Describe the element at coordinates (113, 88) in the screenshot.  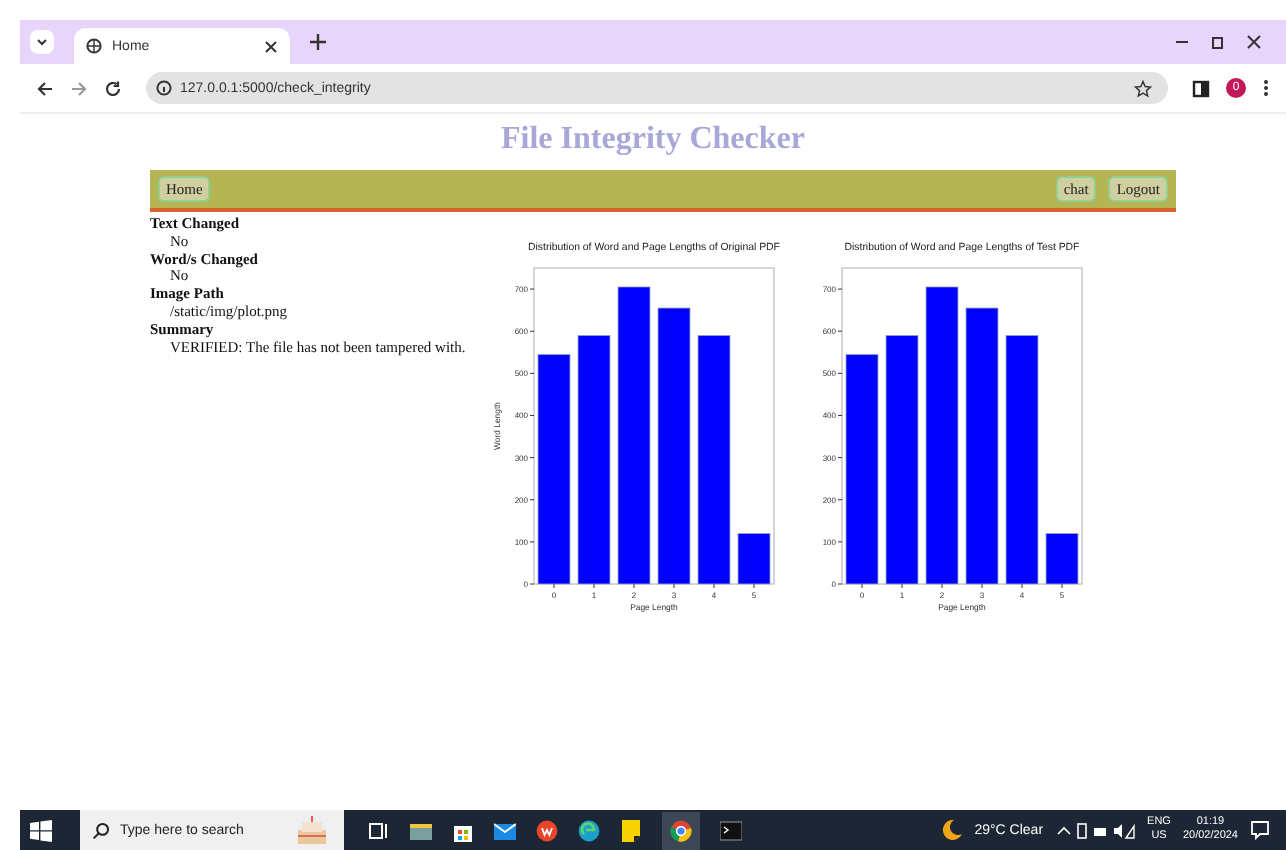
I see `reload-icon` at that location.